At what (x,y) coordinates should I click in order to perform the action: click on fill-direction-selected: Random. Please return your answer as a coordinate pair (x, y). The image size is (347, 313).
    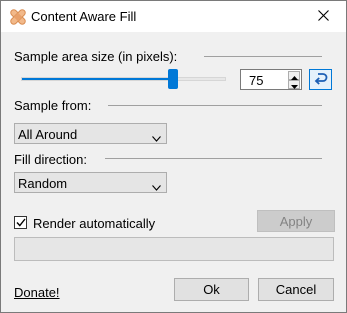
    Looking at the image, I should click on (43, 183).